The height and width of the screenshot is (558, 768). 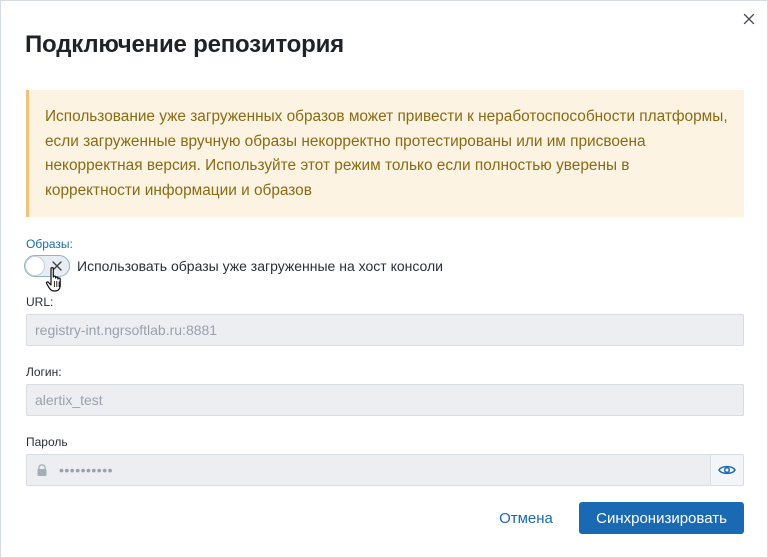 I want to click on synchronize-button: Синхронизировать, so click(x=661, y=518).